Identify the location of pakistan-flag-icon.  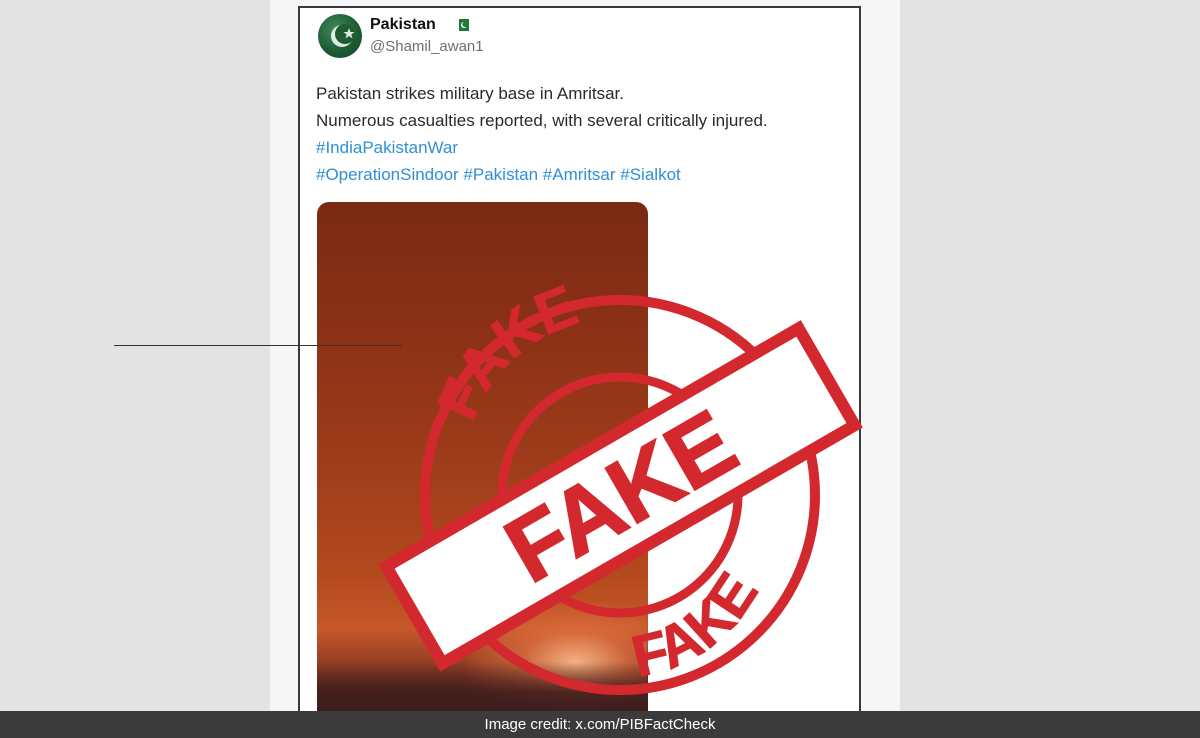
(462, 24).